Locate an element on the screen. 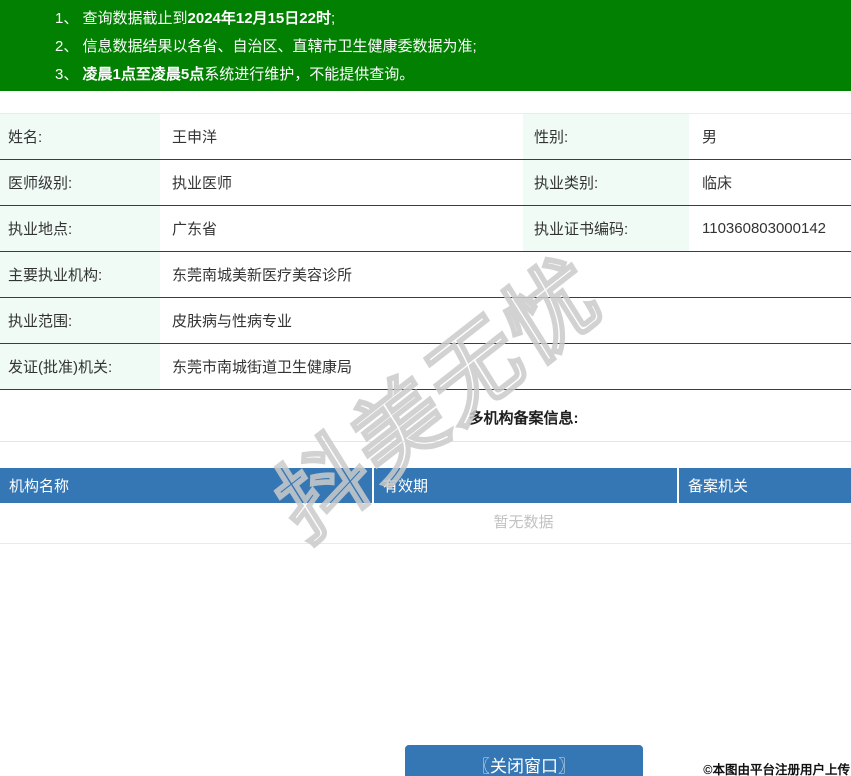  practice-location-value: 广东省 is located at coordinates (195, 229).